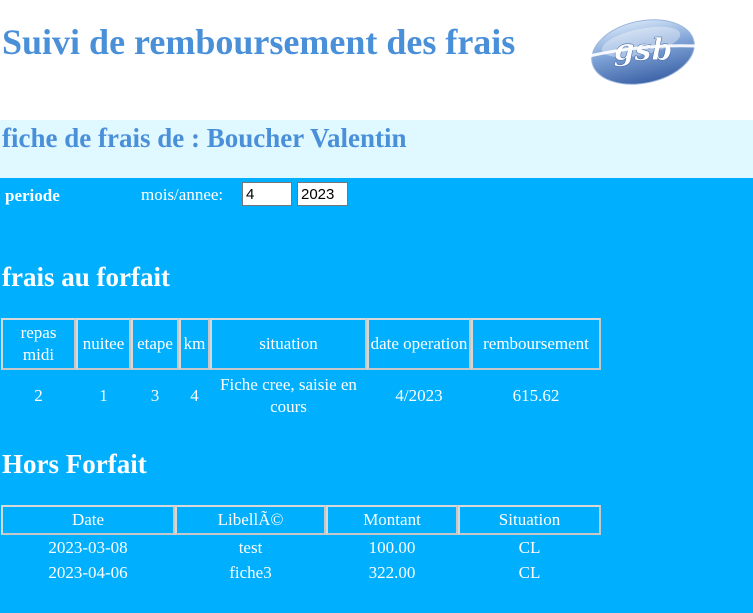  I want to click on hors-forfait-header-row: Date LibellÃ© Montant Situation, so click(301, 520).